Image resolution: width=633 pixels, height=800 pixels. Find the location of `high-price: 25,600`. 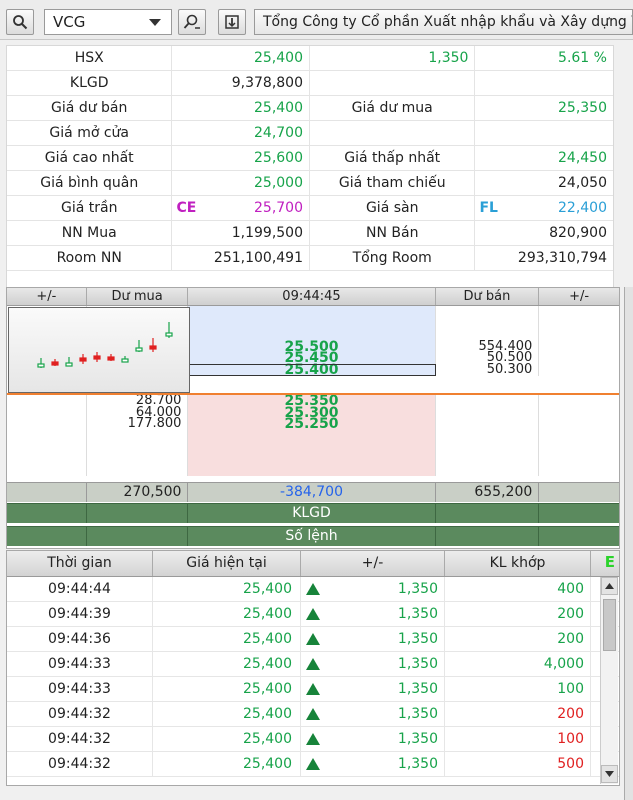

high-price: 25,600 is located at coordinates (241, 158).